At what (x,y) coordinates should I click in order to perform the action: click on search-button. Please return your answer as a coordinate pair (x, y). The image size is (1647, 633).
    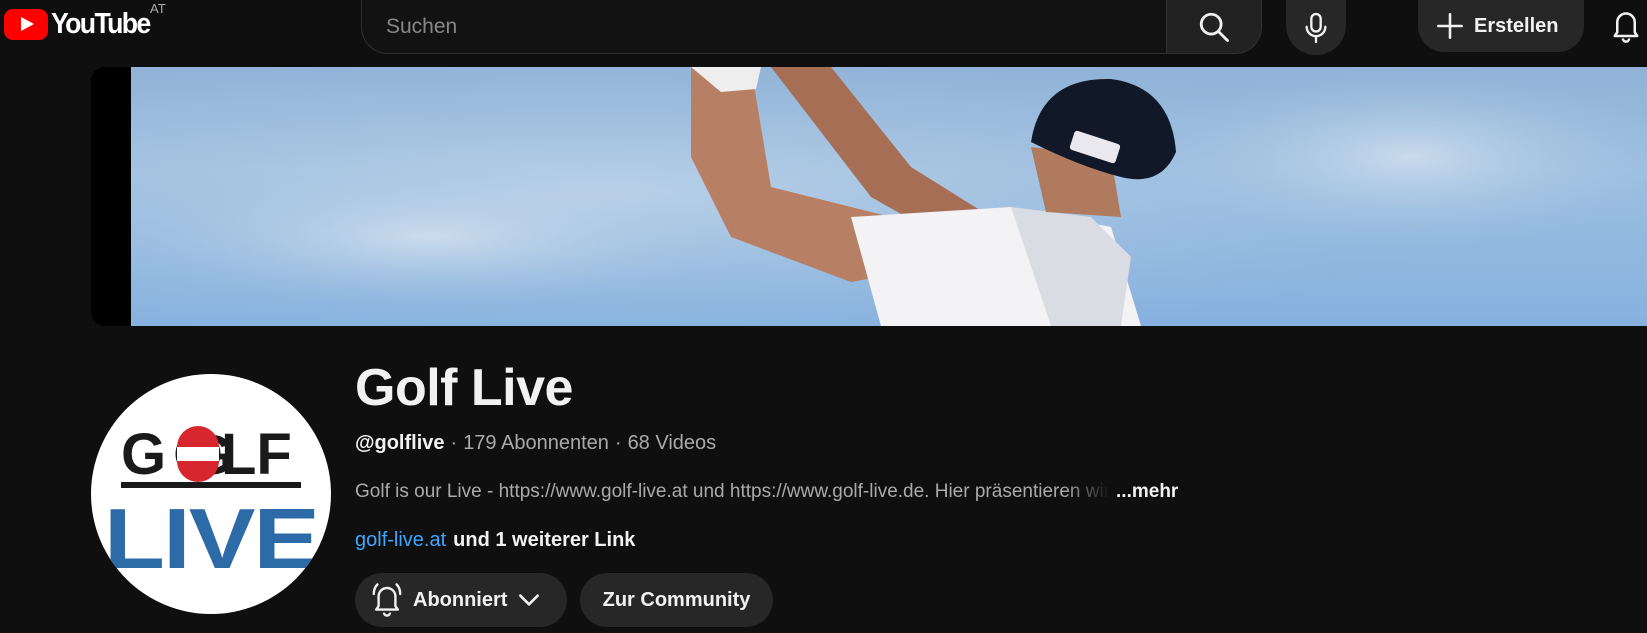
    Looking at the image, I should click on (1214, 27).